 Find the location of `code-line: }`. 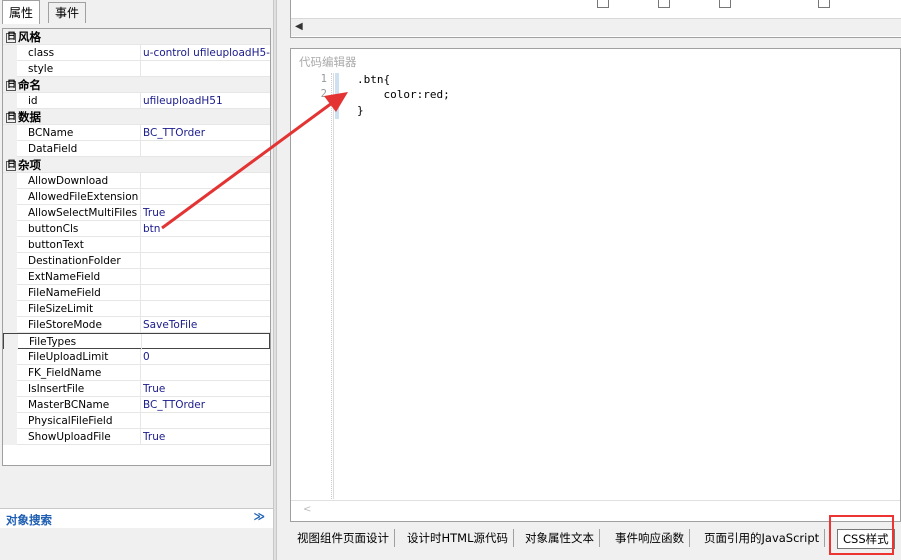

code-line: } is located at coordinates (360, 110).